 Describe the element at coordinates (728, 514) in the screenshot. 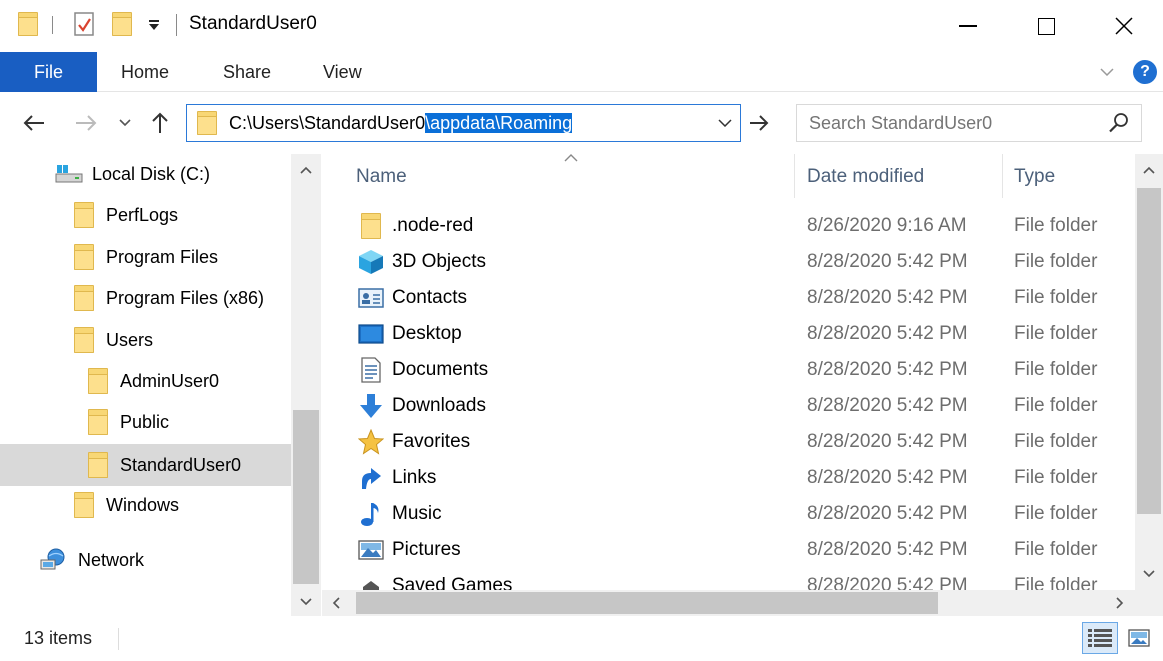

I see `file-row: Music 8/28/2020 5:42 PM File folder` at that location.